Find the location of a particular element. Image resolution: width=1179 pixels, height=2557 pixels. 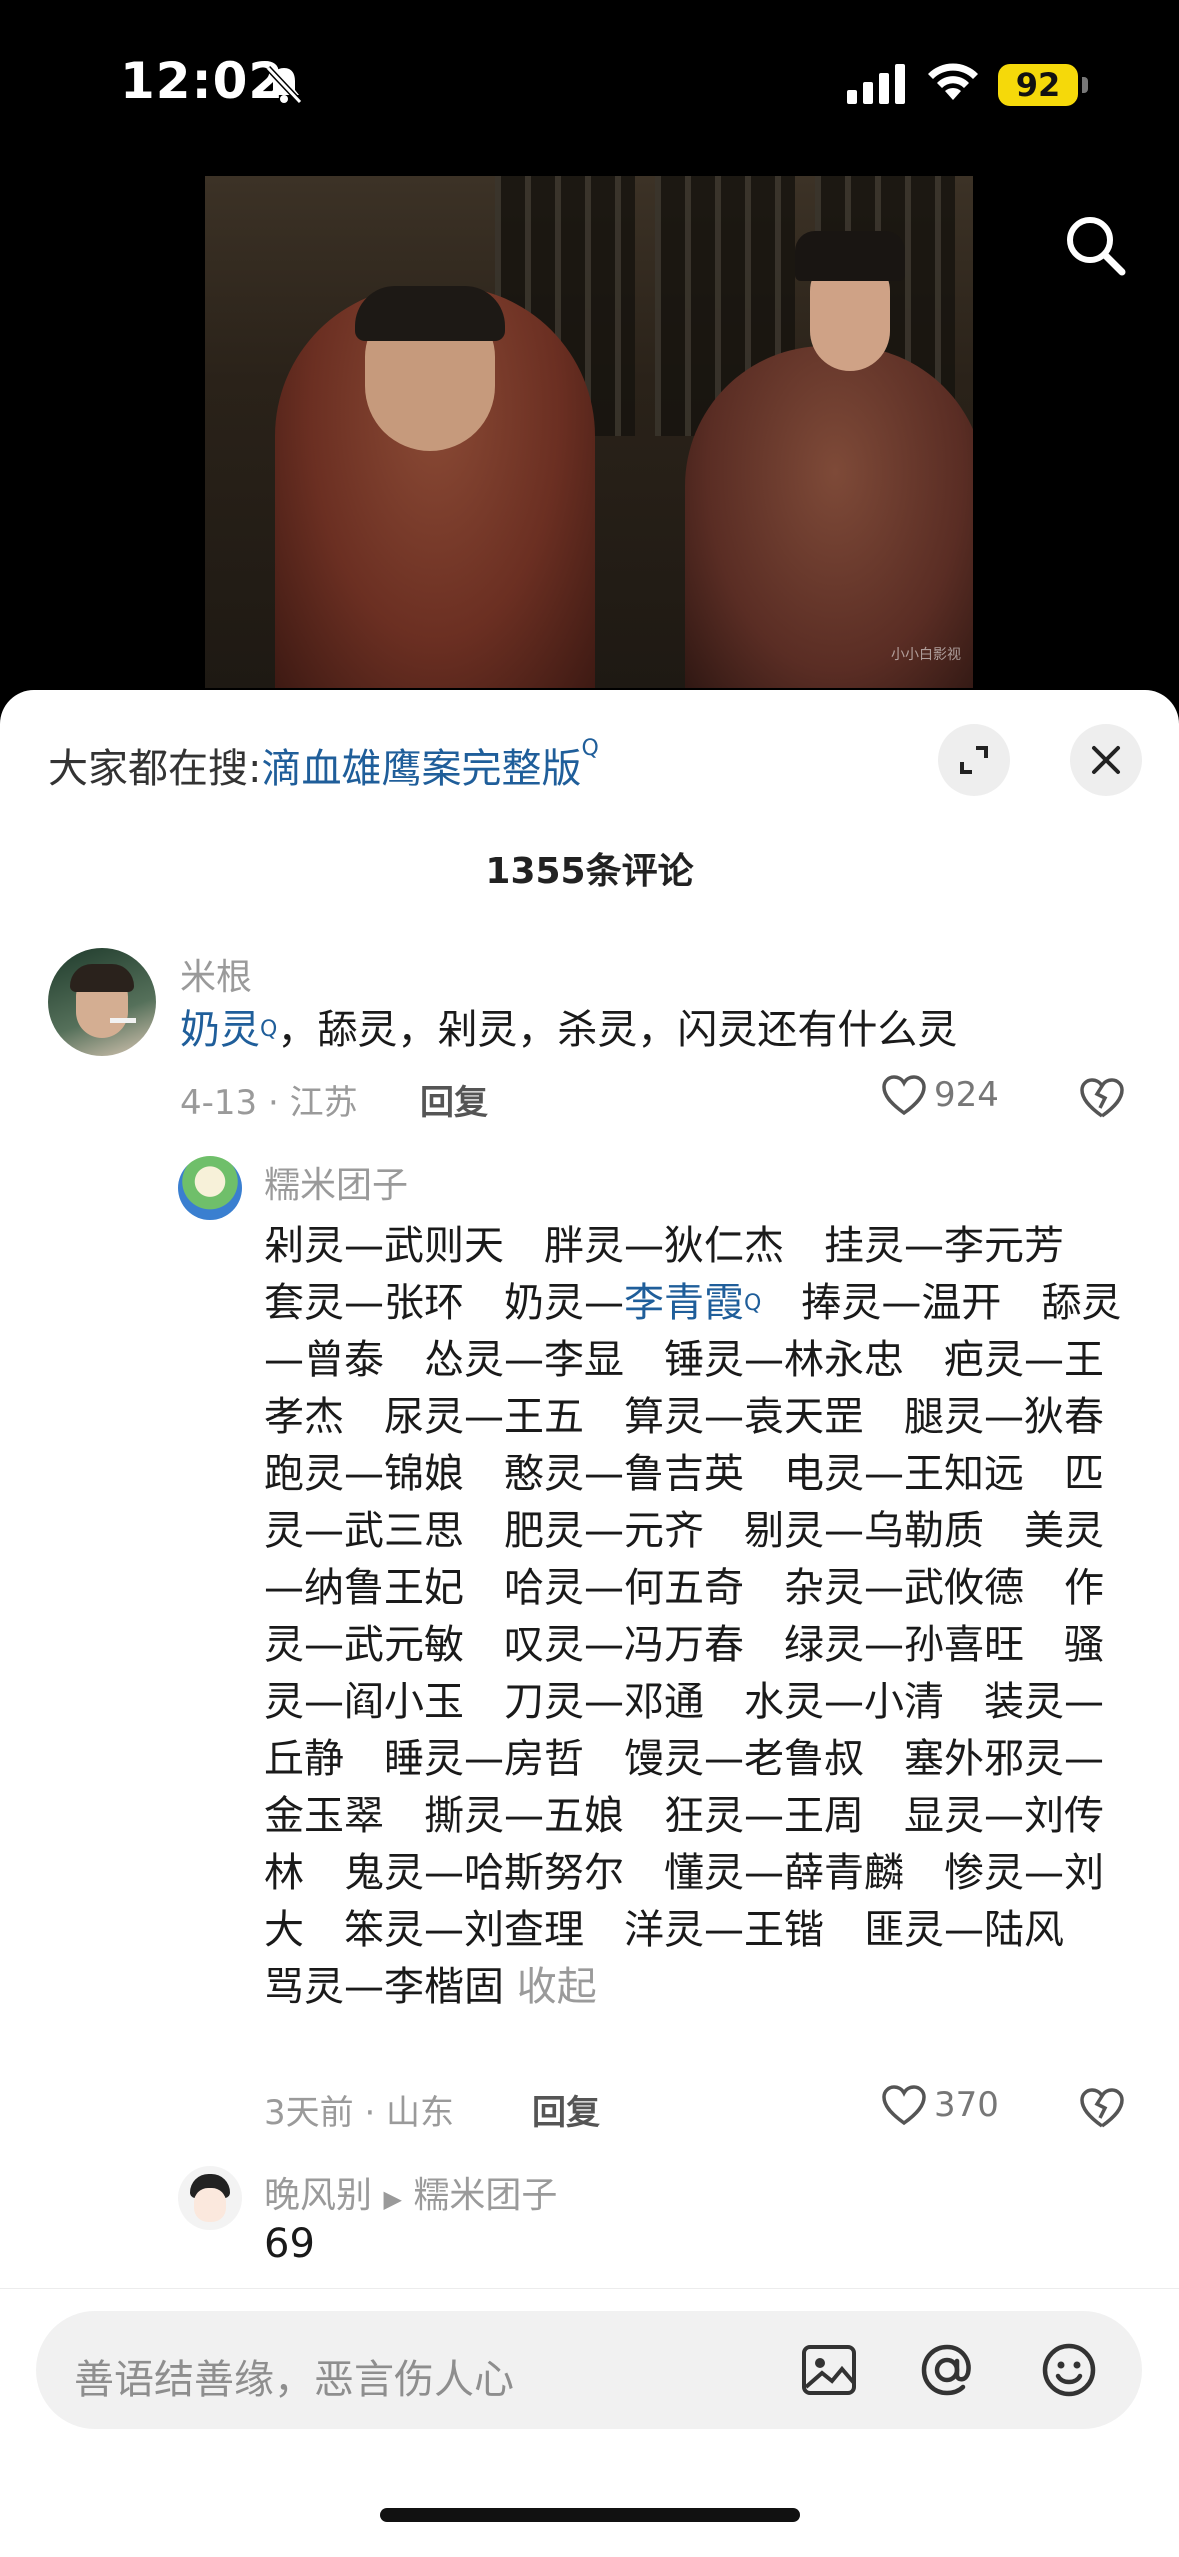

collapse-button: 收起 is located at coordinates (557, 1987).